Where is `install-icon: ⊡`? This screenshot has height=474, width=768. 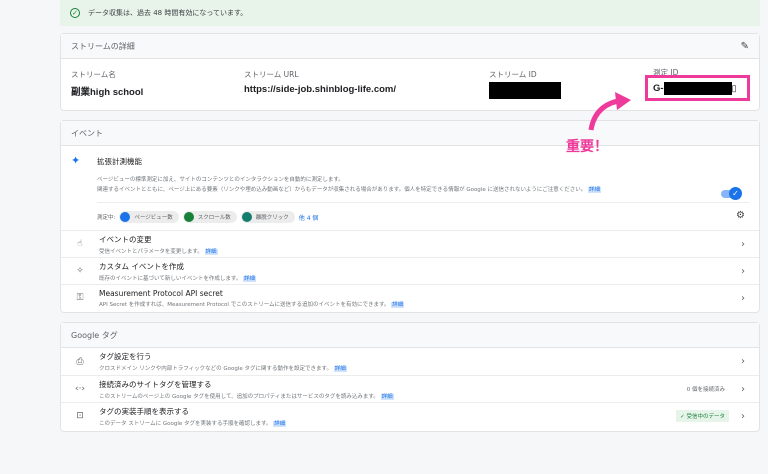
install-icon: ⊡ is located at coordinates (80, 416).